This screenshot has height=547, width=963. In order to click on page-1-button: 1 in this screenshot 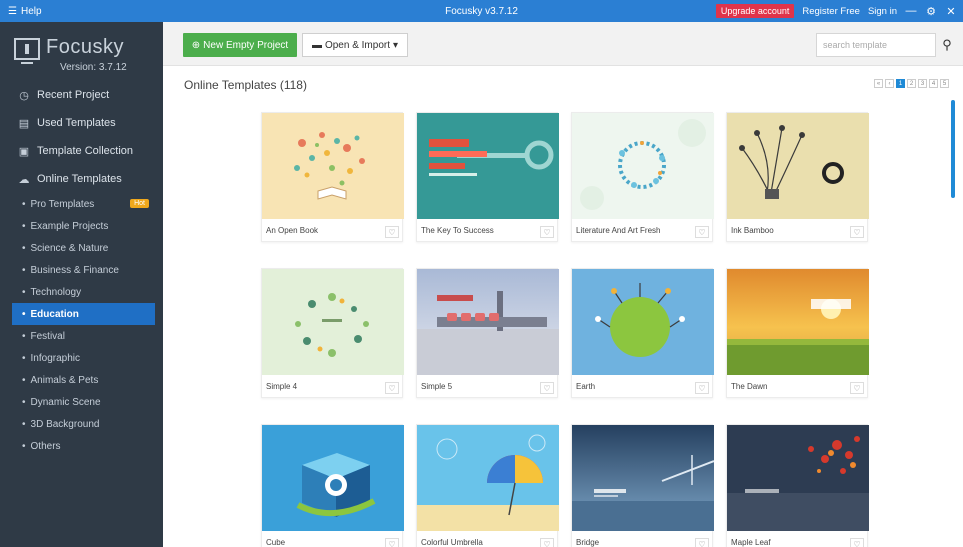, I will do `click(900, 83)`.